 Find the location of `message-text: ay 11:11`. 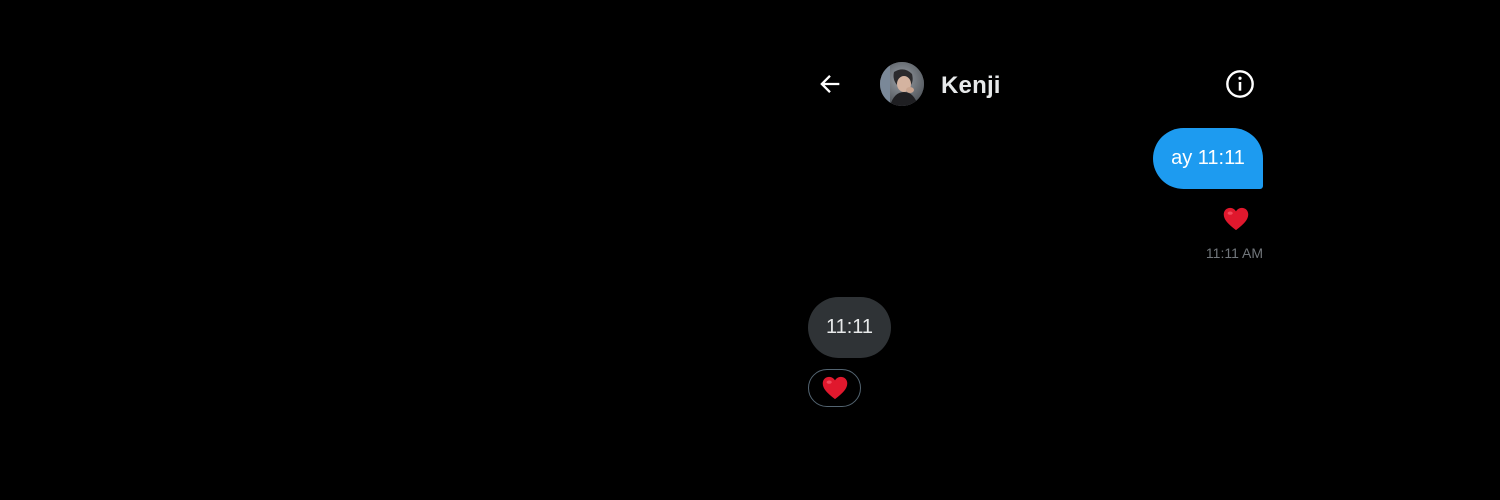

message-text: ay 11:11 is located at coordinates (1208, 158).